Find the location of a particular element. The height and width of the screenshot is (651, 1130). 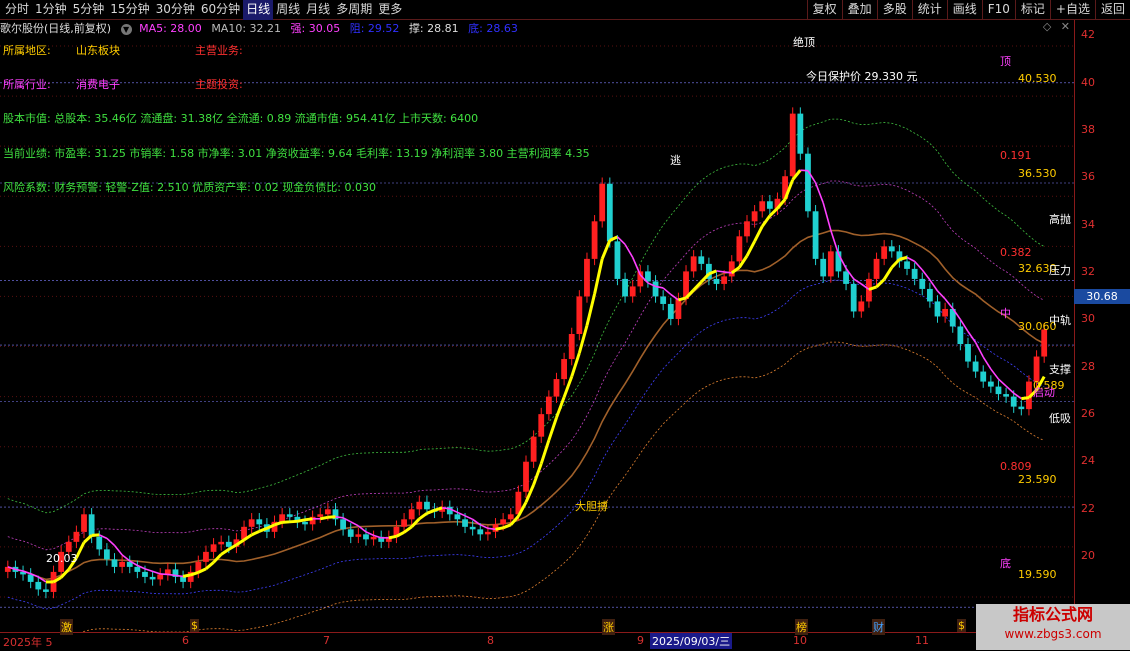

low-buy-label: 低吸 is located at coordinates (1060, 418).